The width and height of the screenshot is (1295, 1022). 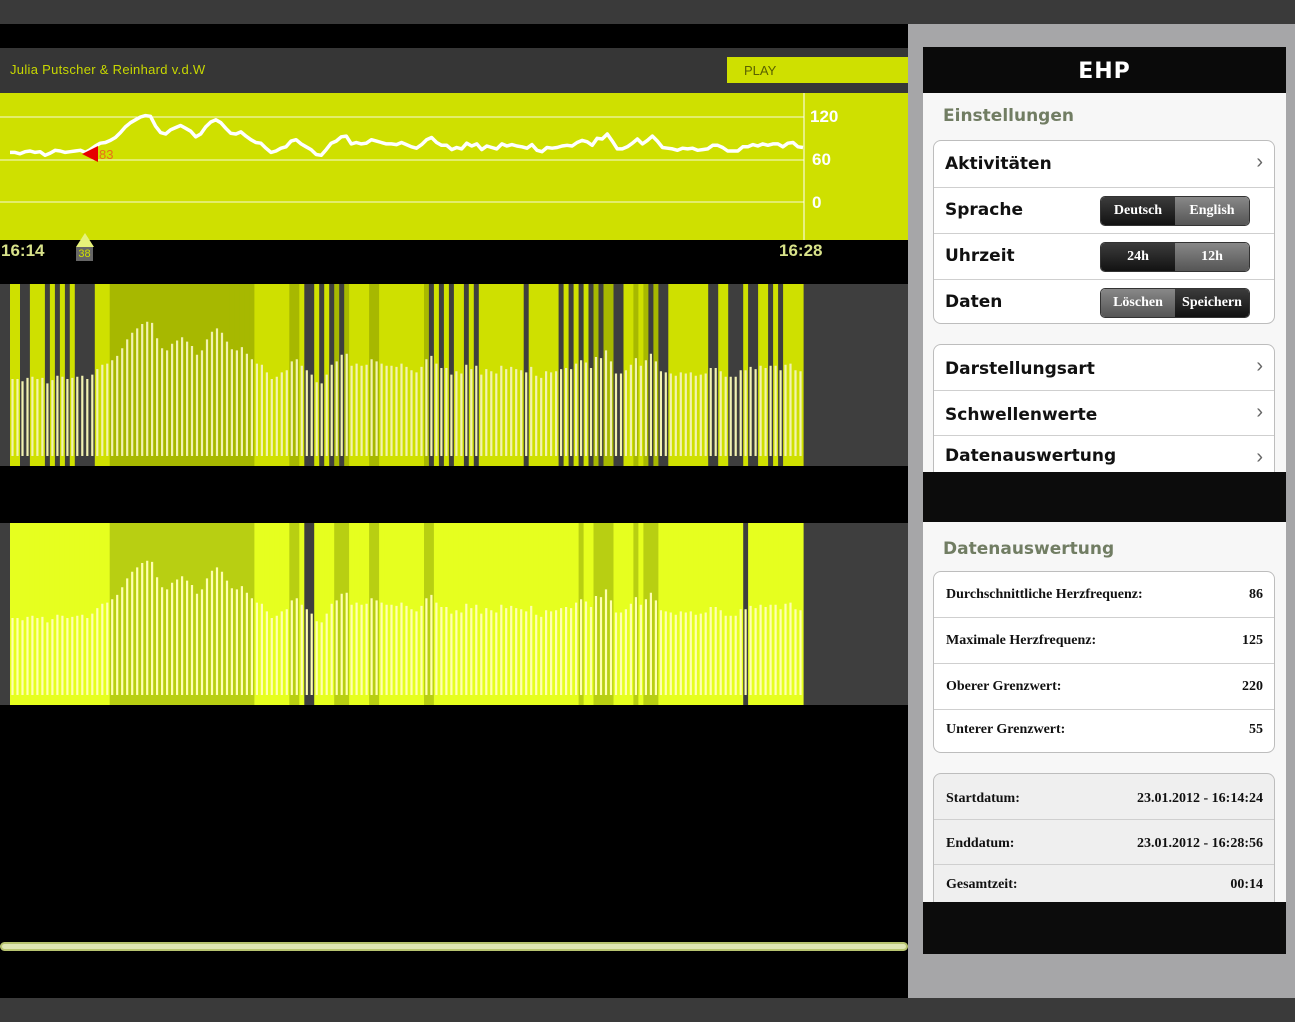 What do you see at coordinates (1104, 412) in the screenshot?
I see `row-thresholds: Schwellenwerte ›` at bounding box center [1104, 412].